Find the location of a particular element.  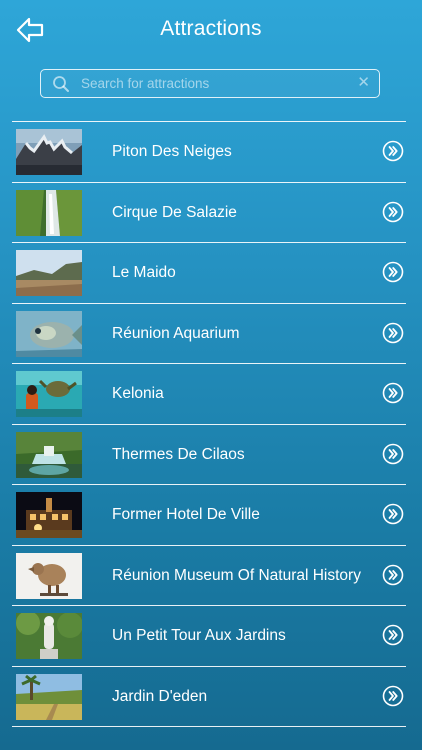

list-item: Un Petit Tour Aux Jardins is located at coordinates (209, 636).